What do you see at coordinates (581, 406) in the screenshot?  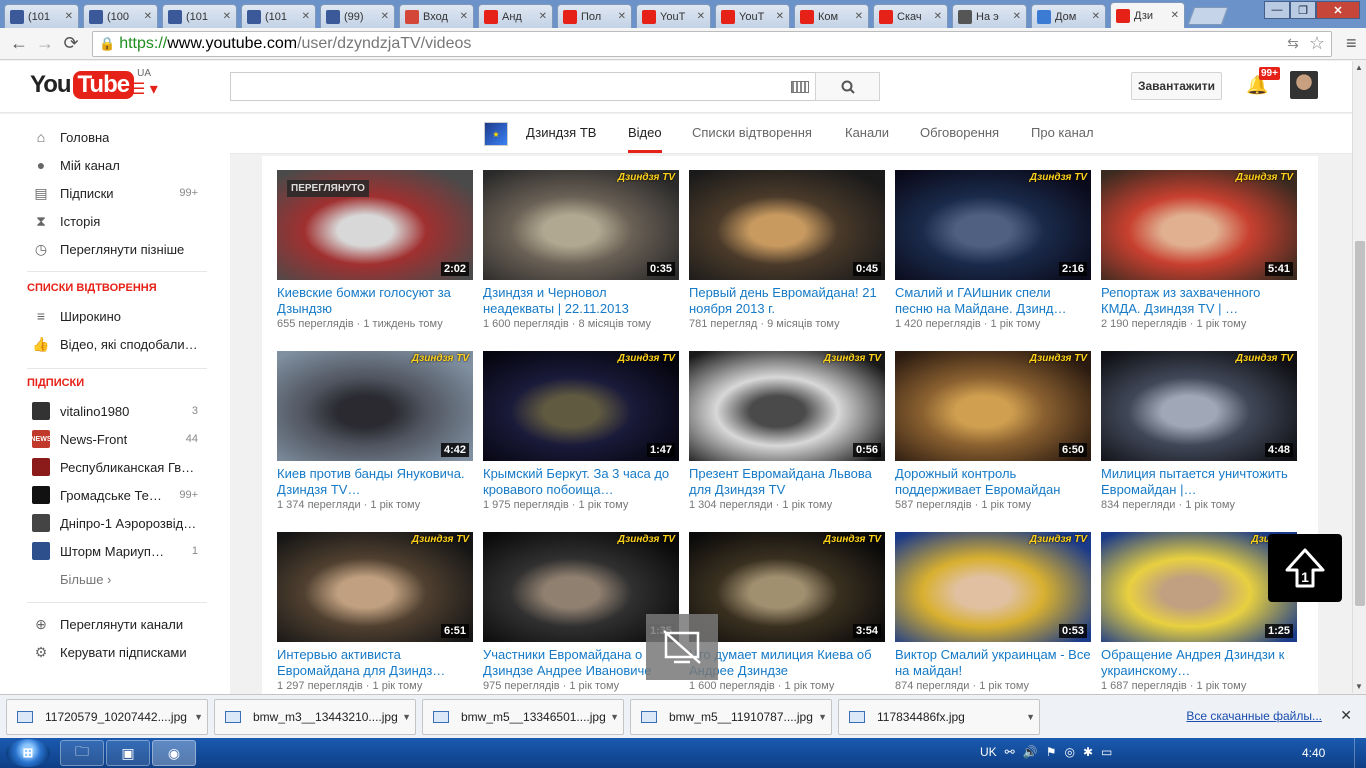 I see `video-thumbnail: Дзиндзя TV 1:47` at bounding box center [581, 406].